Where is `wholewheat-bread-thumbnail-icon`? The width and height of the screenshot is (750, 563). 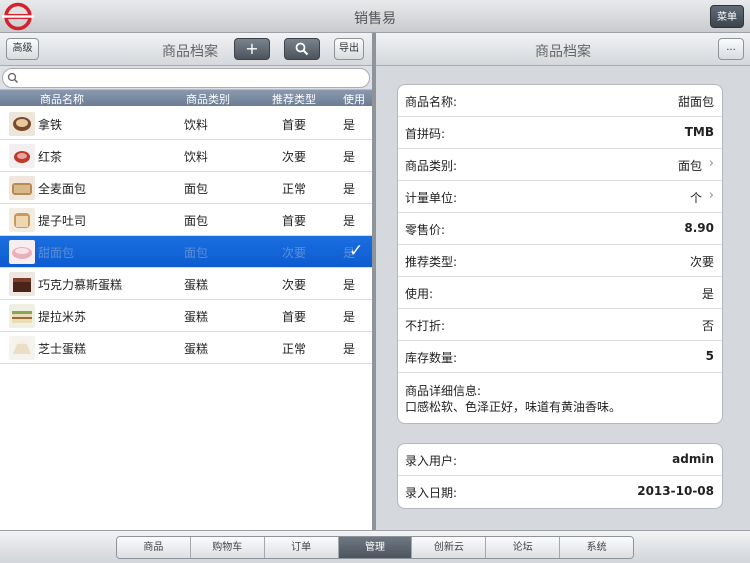 wholewheat-bread-thumbnail-icon is located at coordinates (22, 188).